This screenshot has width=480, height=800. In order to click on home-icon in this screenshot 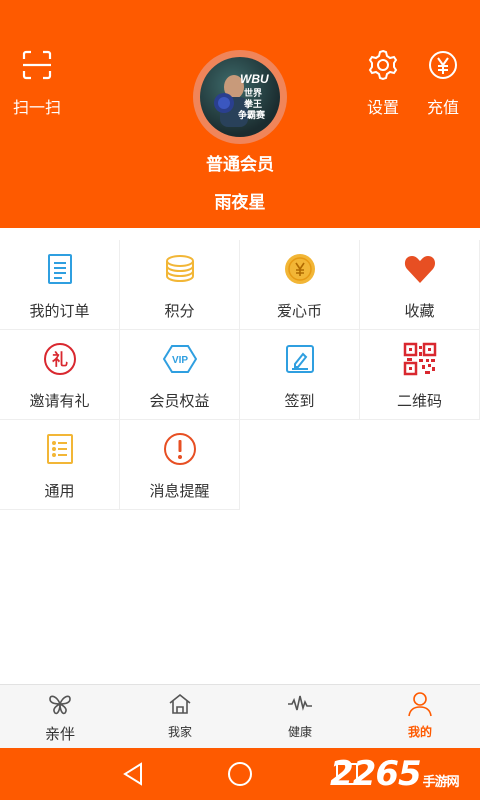, I will do `click(180, 703)`.